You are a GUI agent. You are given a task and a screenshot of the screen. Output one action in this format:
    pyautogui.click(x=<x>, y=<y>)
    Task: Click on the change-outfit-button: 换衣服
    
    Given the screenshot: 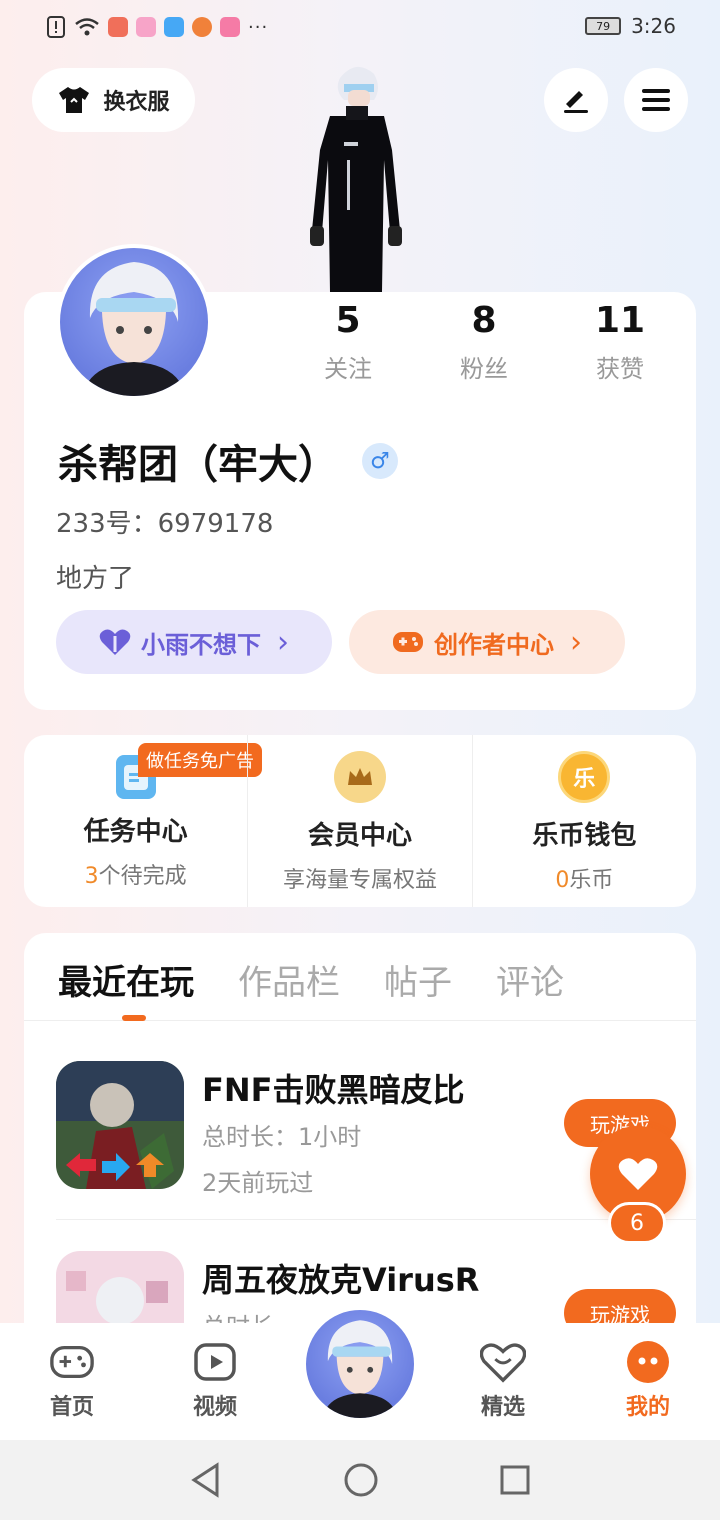 What is the action you would take?
    pyautogui.click(x=113, y=100)
    